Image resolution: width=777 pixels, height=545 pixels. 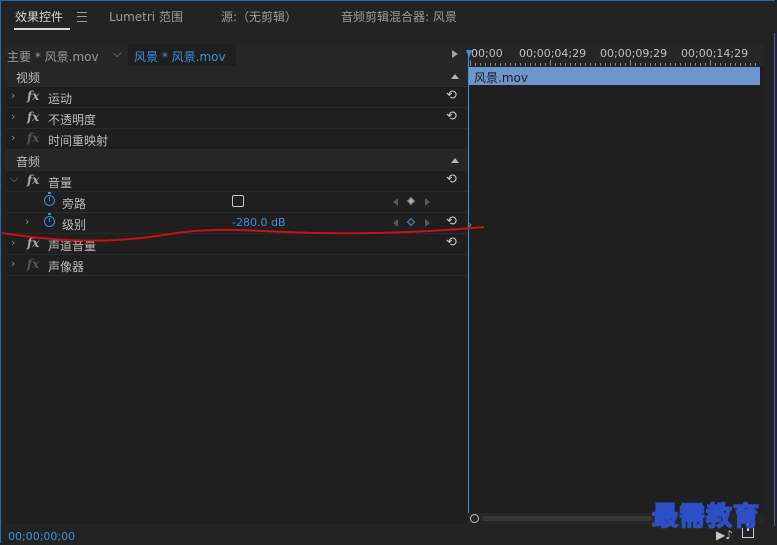 What do you see at coordinates (74, 204) in the screenshot?
I see `param-label-bypass: 旁路` at bounding box center [74, 204].